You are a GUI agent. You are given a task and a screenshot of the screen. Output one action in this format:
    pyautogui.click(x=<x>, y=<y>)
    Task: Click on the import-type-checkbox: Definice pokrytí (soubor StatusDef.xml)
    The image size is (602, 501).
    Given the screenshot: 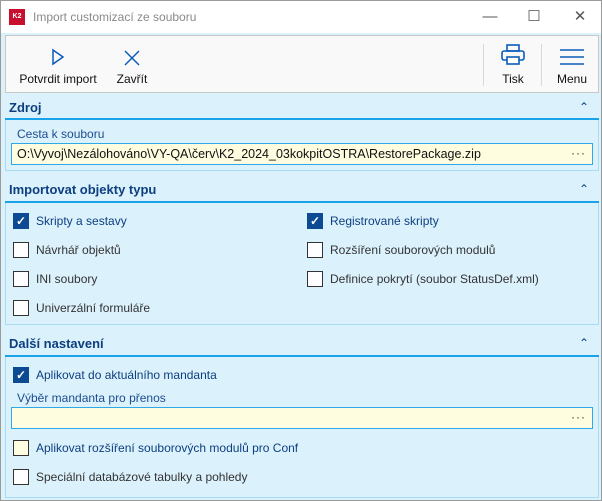 What is the action you would take?
    pyautogui.click(x=423, y=279)
    